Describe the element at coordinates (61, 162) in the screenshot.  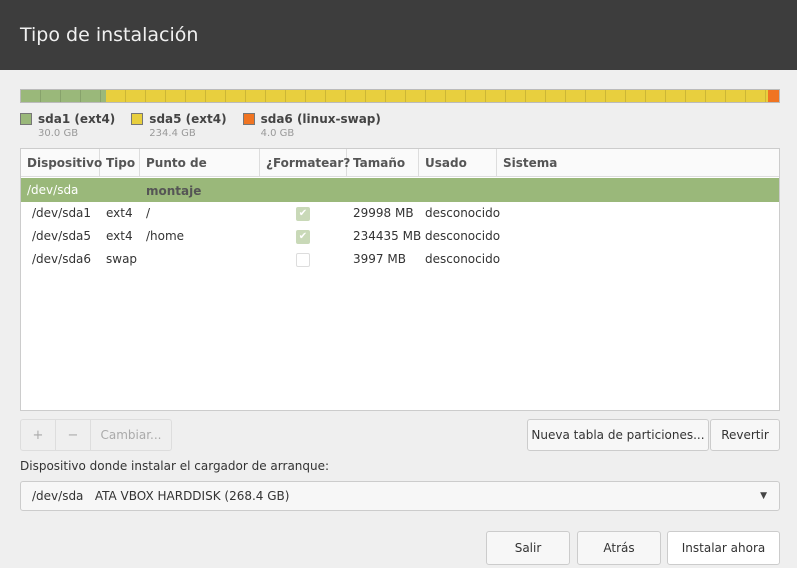
I see `col-device: Dispositivo` at that location.